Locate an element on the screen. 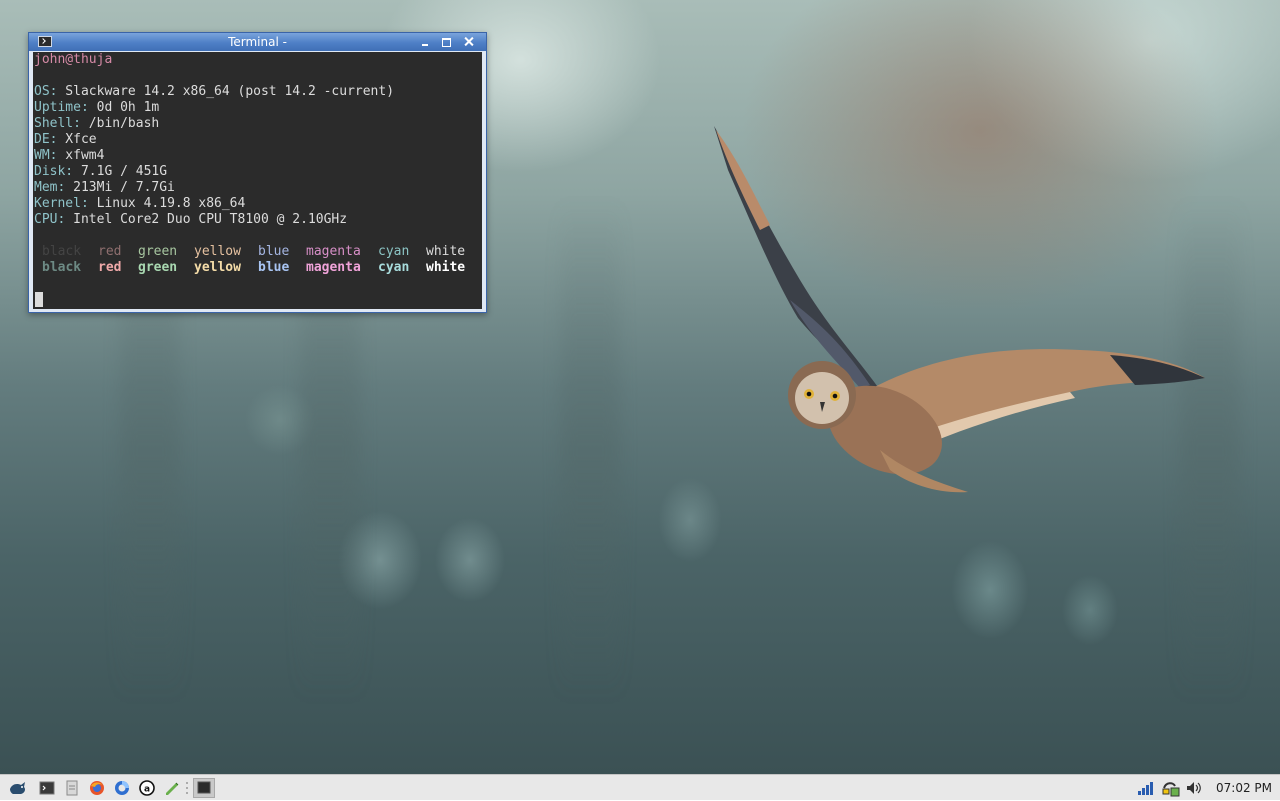  color-swatch-bold-blue: blue is located at coordinates (274, 267).